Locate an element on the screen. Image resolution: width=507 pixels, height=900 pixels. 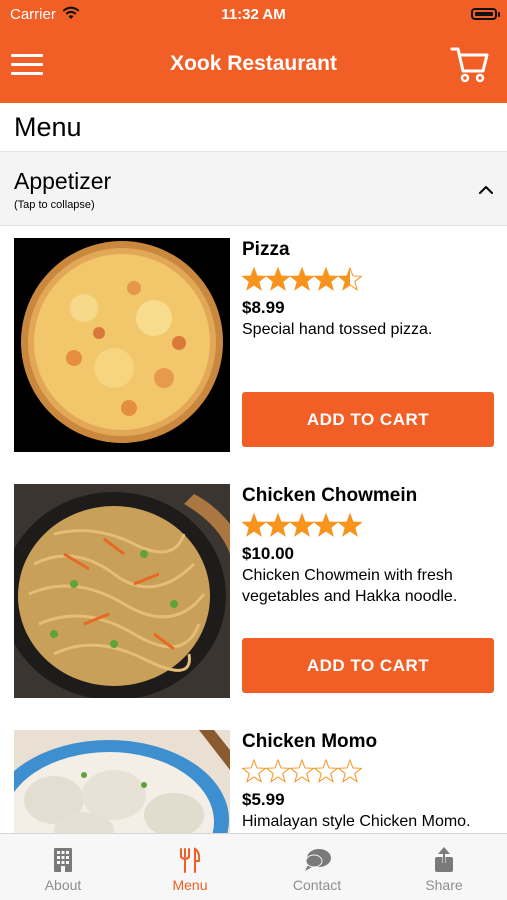
tab-menu: Menu is located at coordinates (190, 867).